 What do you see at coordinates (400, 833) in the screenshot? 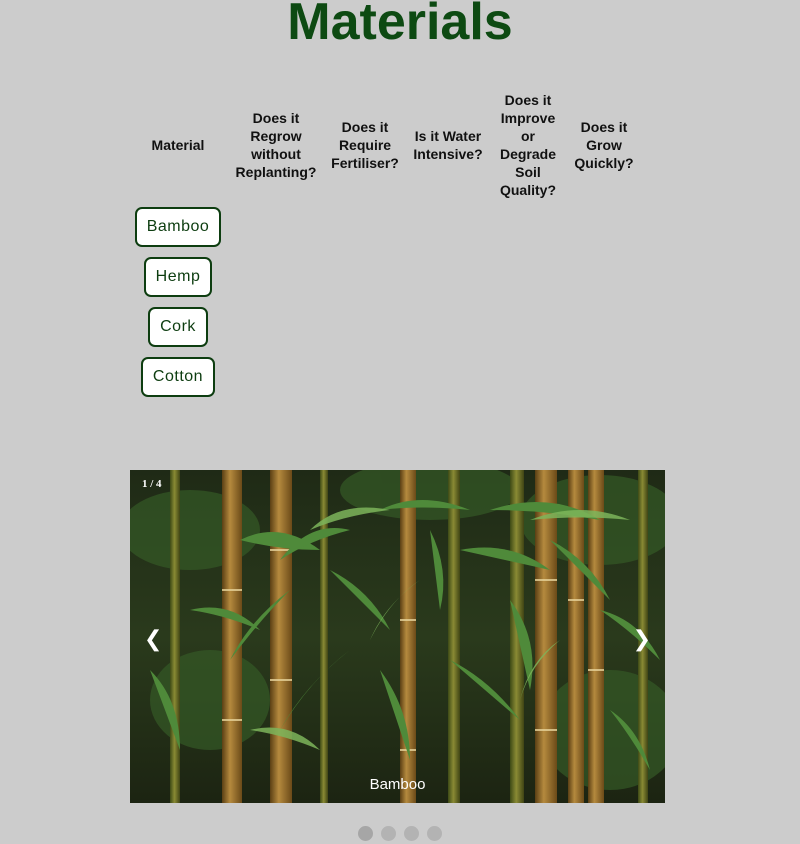
I see `slide-dots` at bounding box center [400, 833].